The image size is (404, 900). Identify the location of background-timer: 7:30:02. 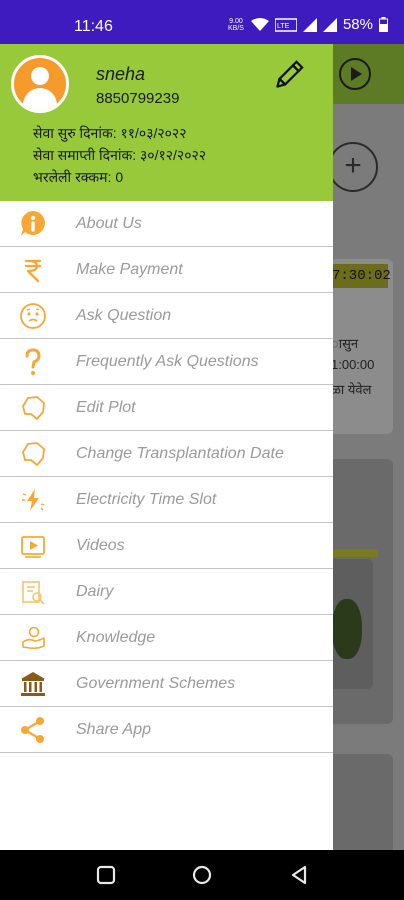
(362, 276).